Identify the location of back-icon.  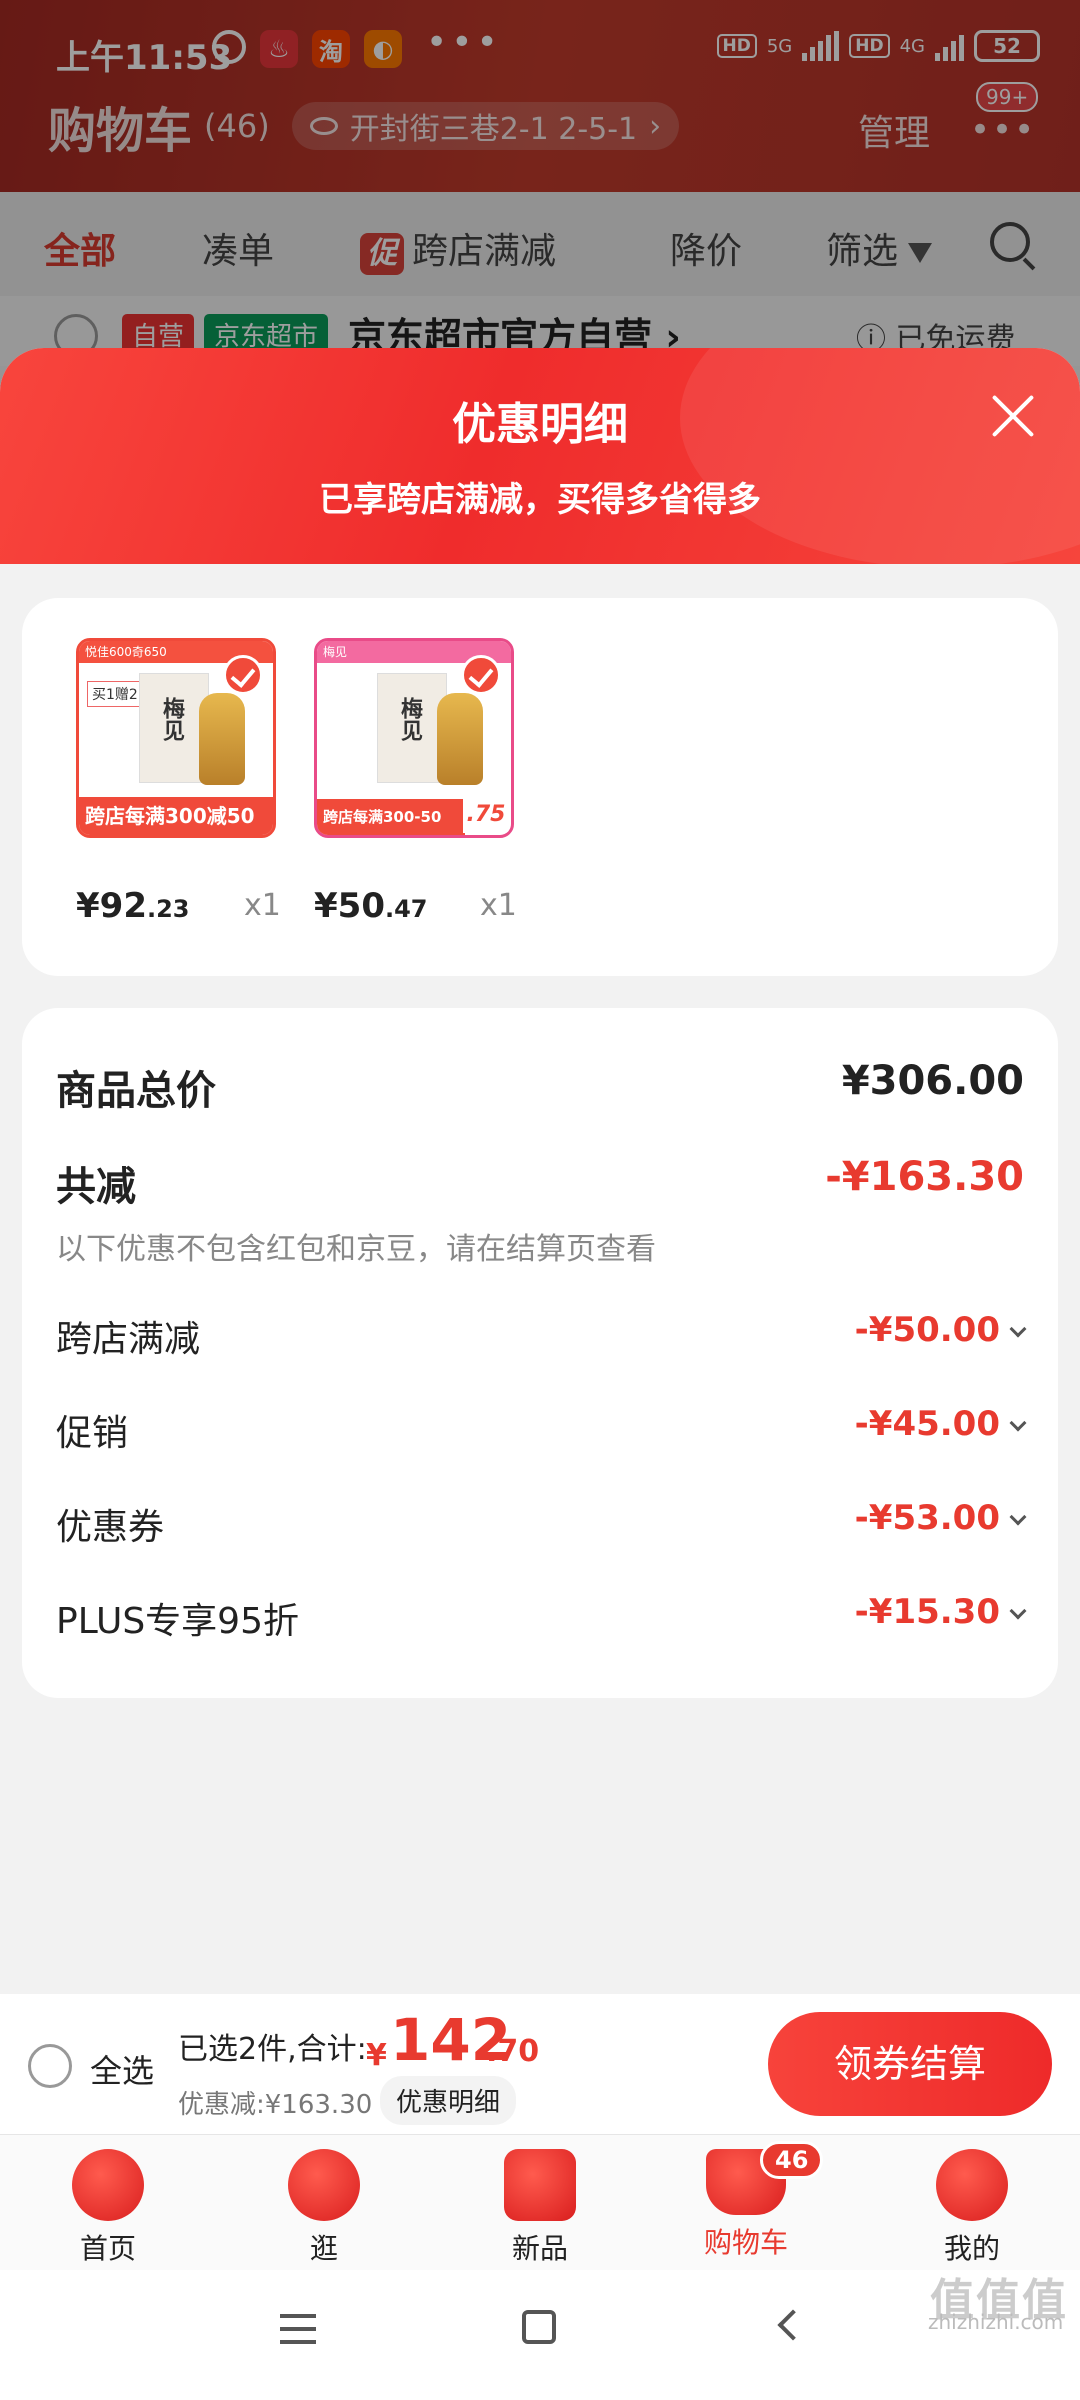
(793, 2325).